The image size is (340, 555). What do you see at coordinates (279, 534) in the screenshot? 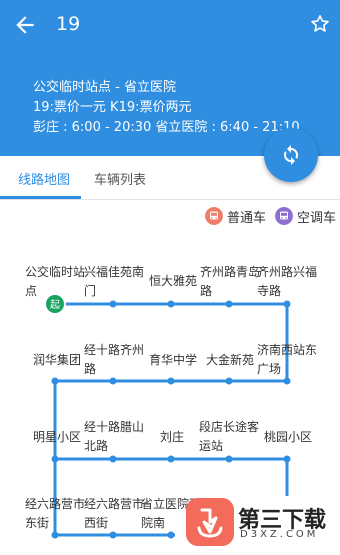
I see `watermark-subtitle: D3XZ.COM` at bounding box center [279, 534].